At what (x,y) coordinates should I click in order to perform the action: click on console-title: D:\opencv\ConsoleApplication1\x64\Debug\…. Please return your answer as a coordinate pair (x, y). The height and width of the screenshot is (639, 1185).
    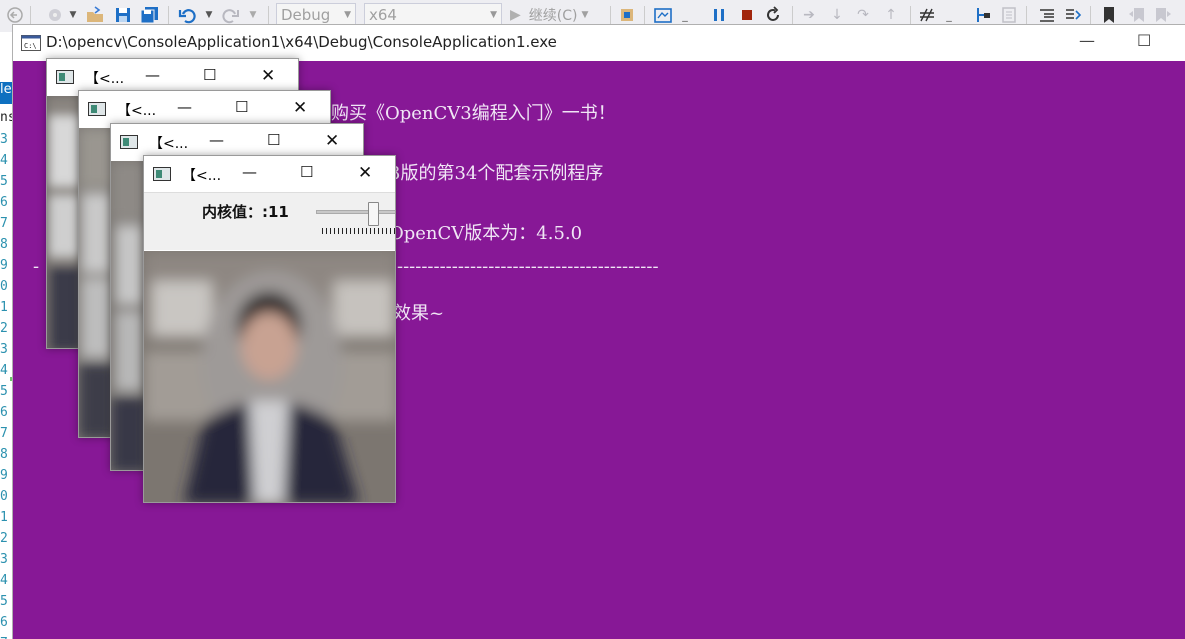
    Looking at the image, I should click on (301, 42).